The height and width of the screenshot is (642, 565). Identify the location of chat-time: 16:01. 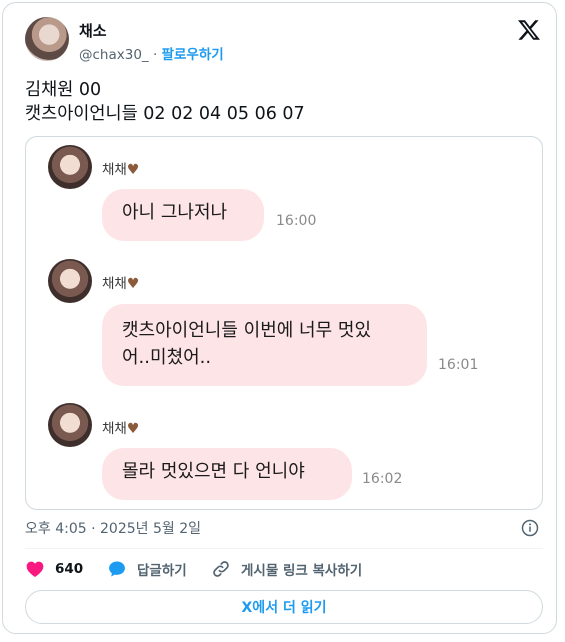
(458, 365).